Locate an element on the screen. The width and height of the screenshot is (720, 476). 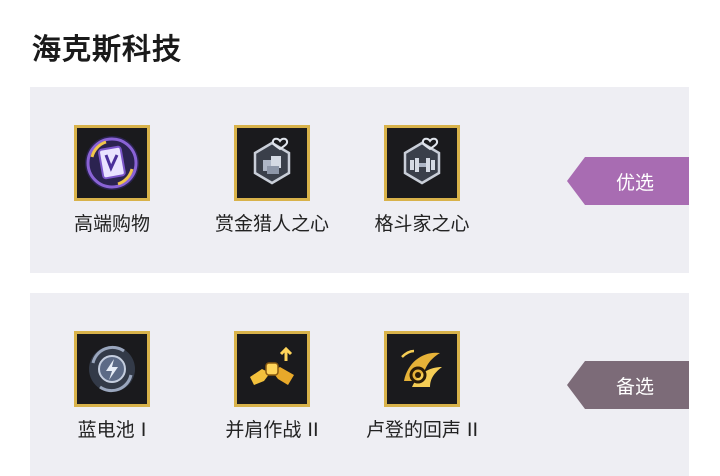
augment-item: 赏金猎人之心 is located at coordinates (272, 180).